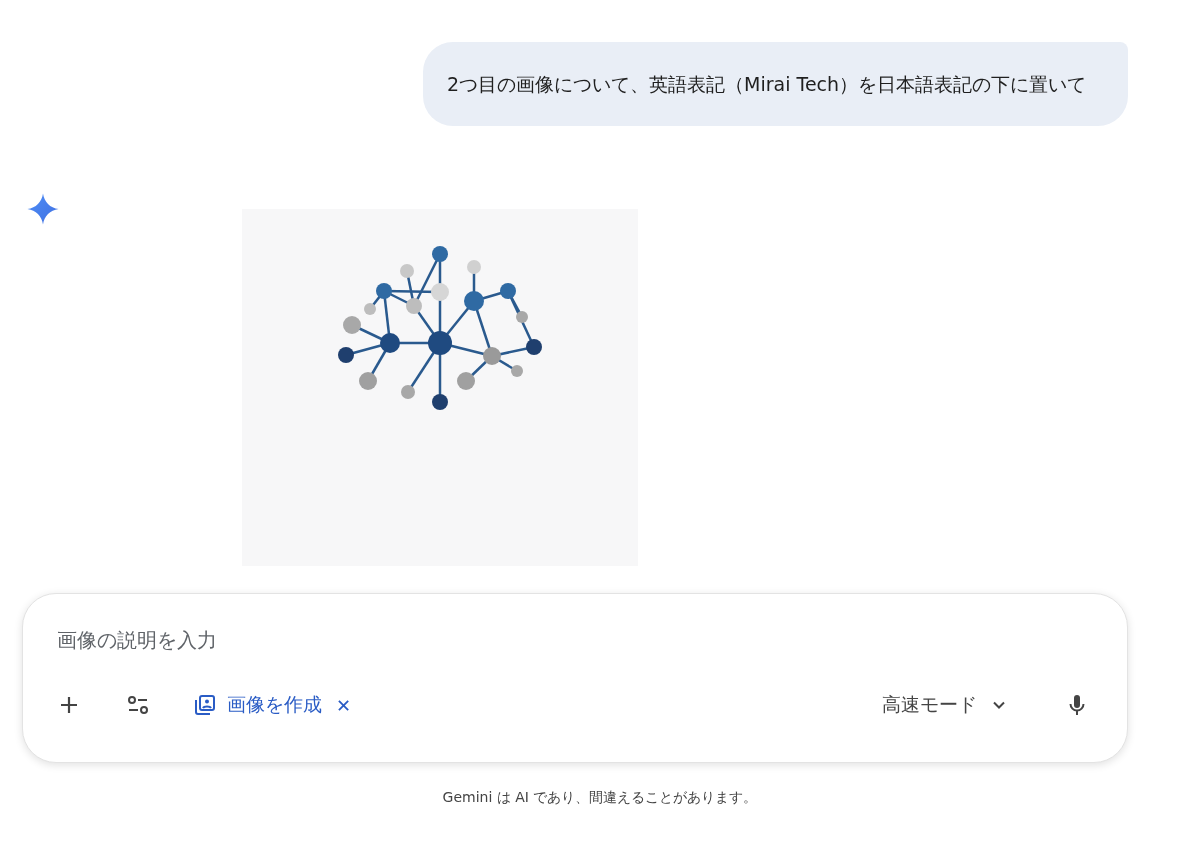  Describe the element at coordinates (600, 798) in the screenshot. I see `disclaimer-text: Gemini は AI であり、間違えることがあります。` at that location.